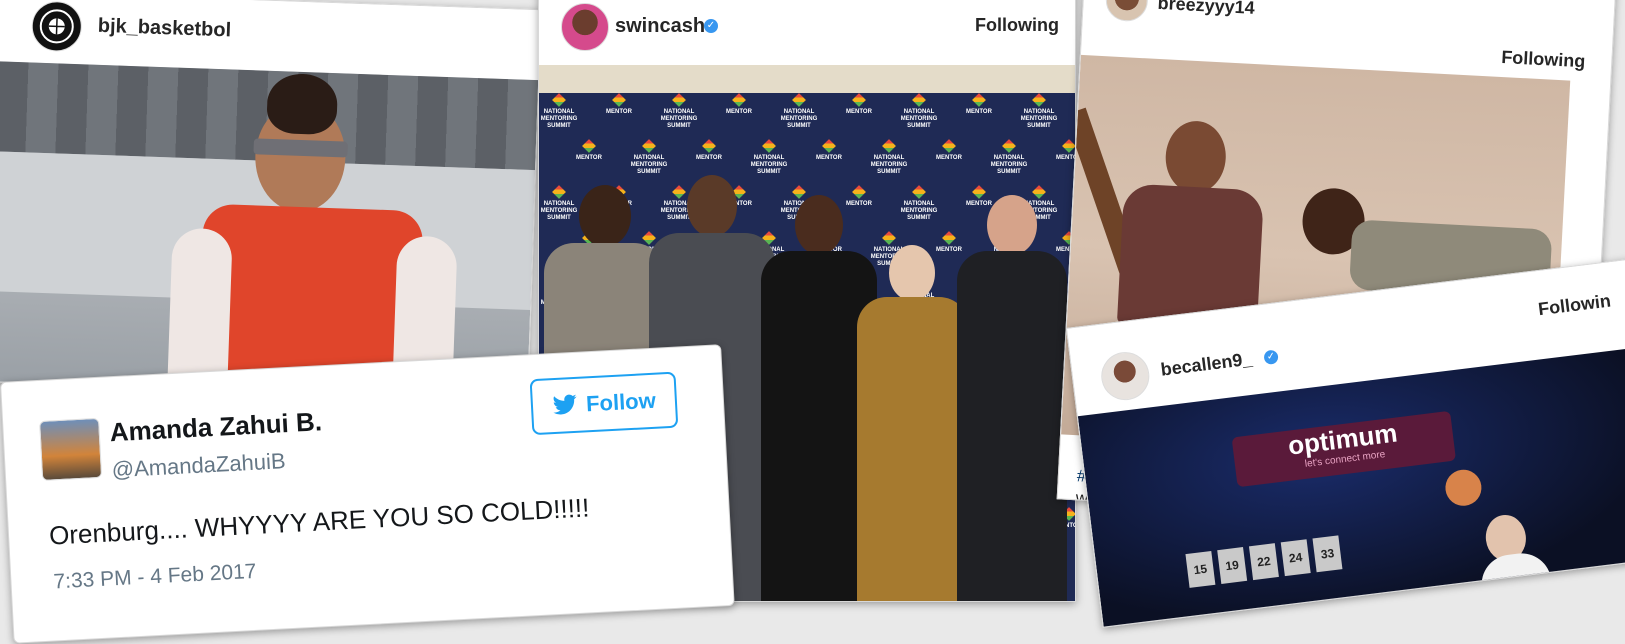 This screenshot has width=1625, height=644. I want to click on retired-number-banner: 24, so click(1295, 558).